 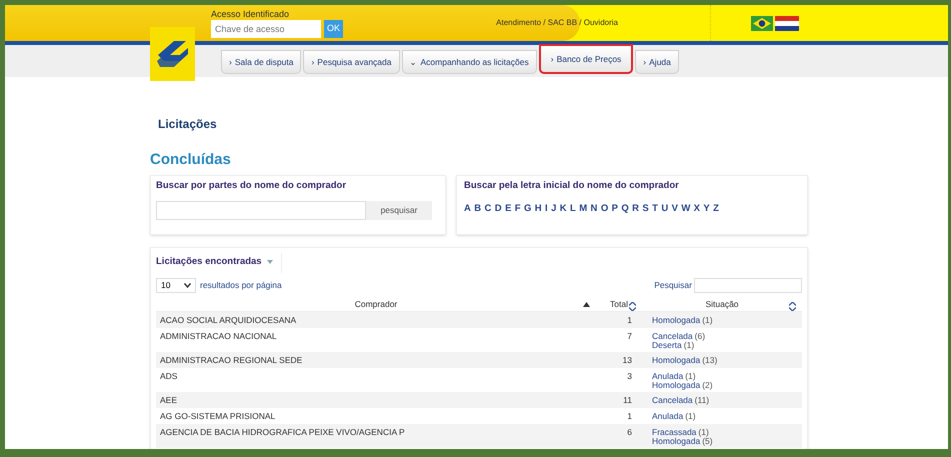 What do you see at coordinates (586, 59) in the screenshot?
I see `nav-tab: › Banco de Preços` at bounding box center [586, 59].